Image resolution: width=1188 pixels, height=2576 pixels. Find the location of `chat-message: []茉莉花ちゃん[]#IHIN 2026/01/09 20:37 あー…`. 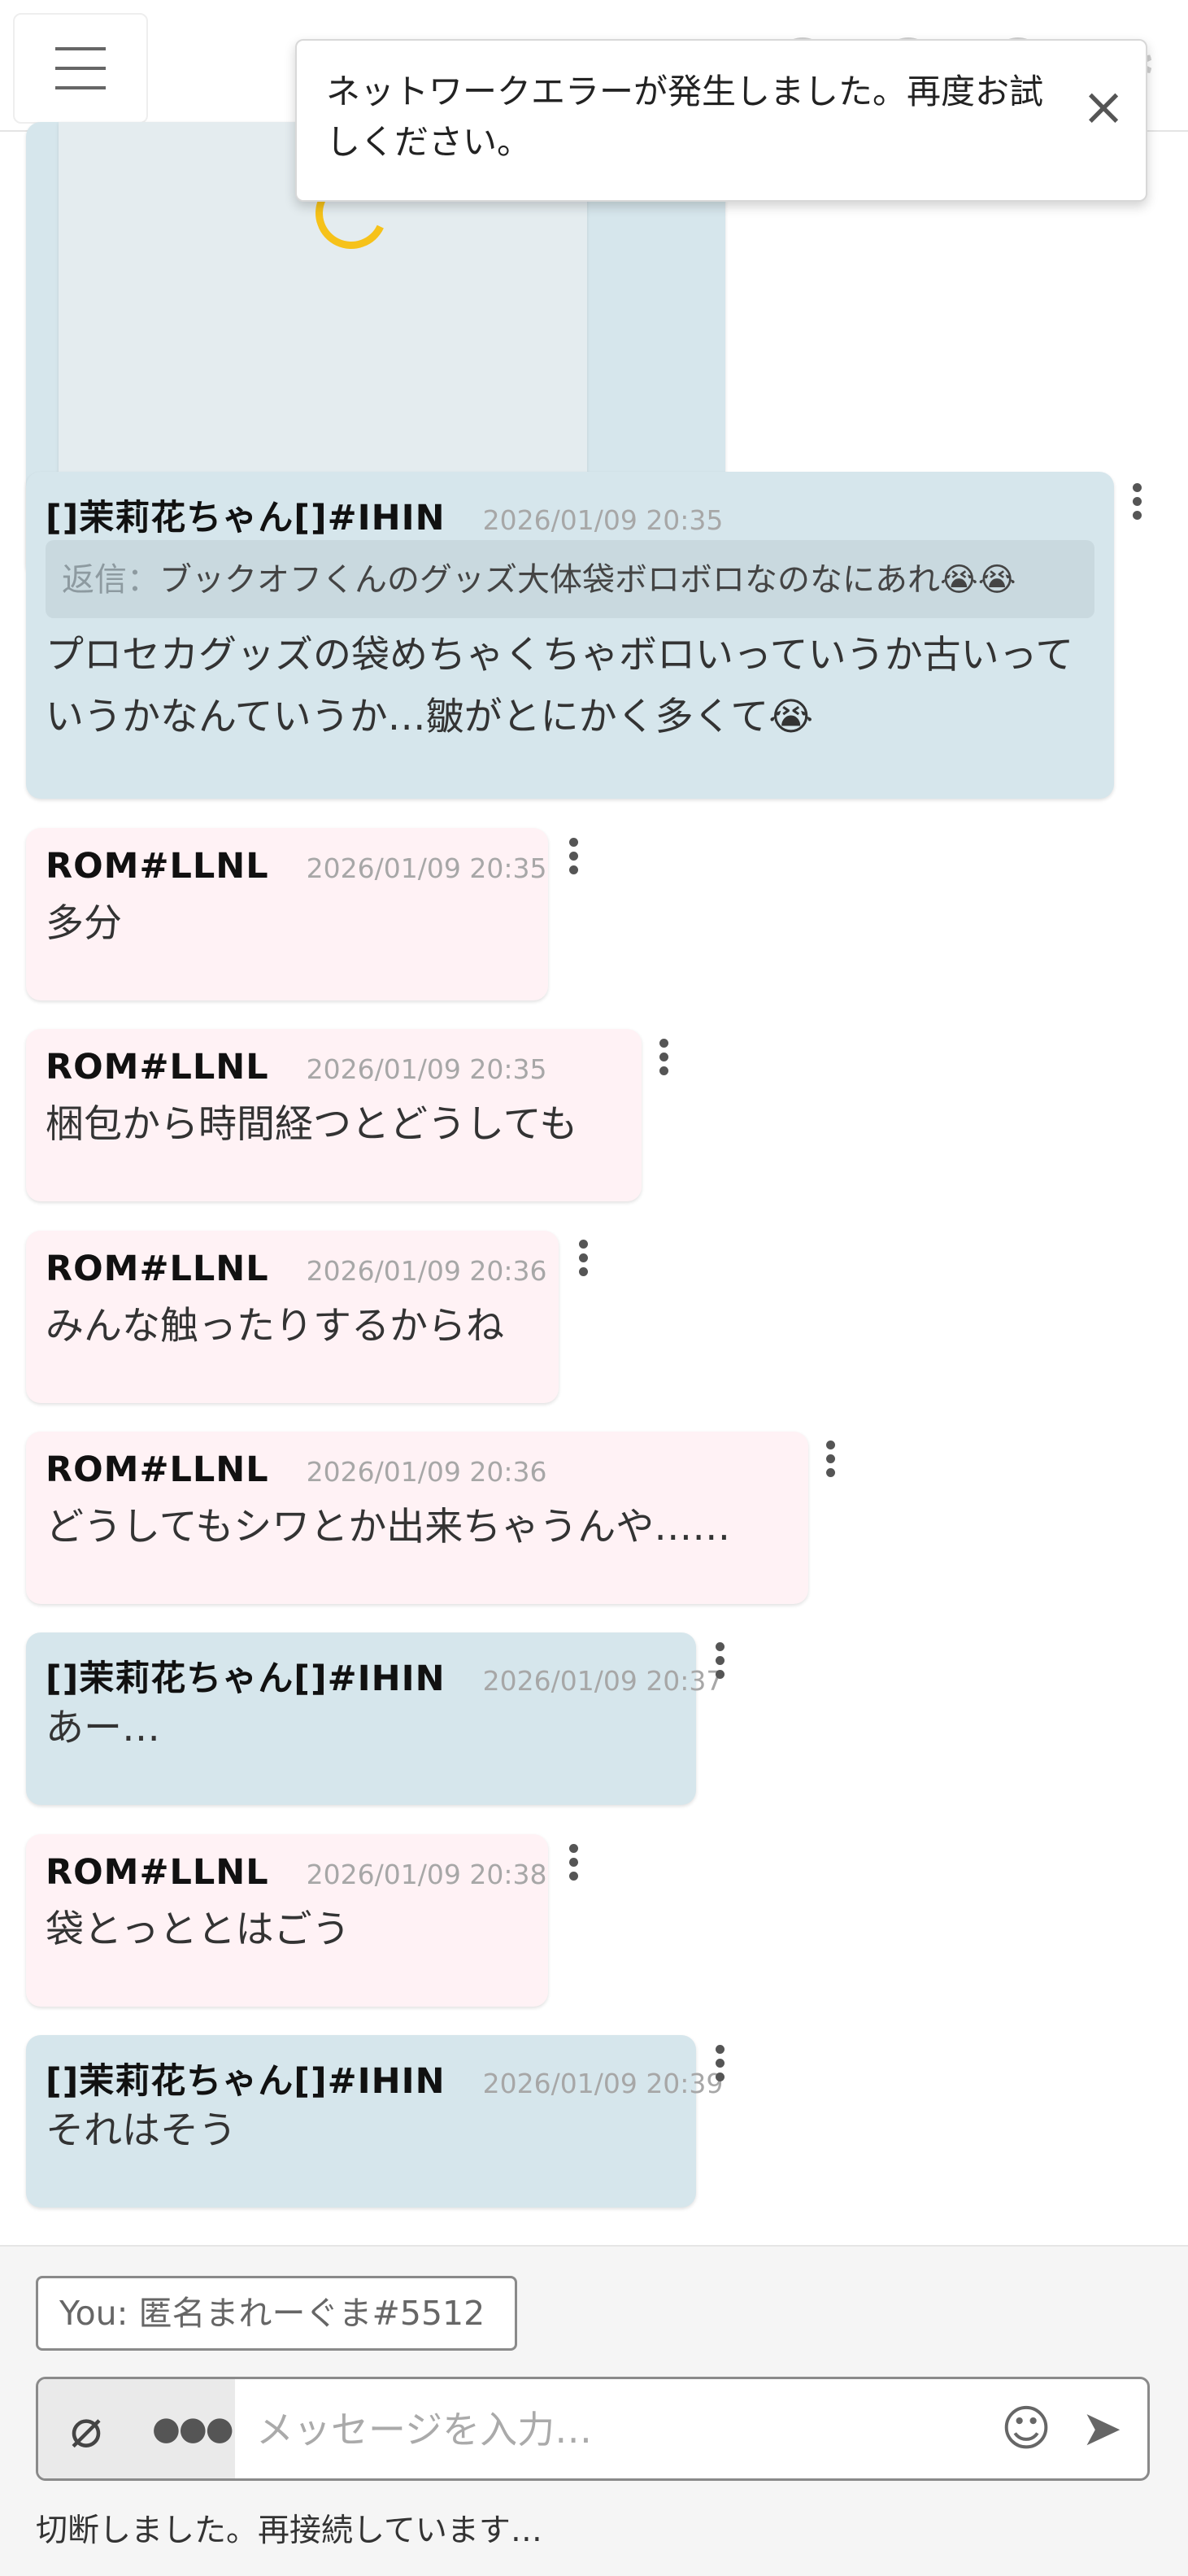

chat-message: []茉莉花ちゃん[]#IHIN 2026/01/09 20:37 あー… is located at coordinates (374, 1718).